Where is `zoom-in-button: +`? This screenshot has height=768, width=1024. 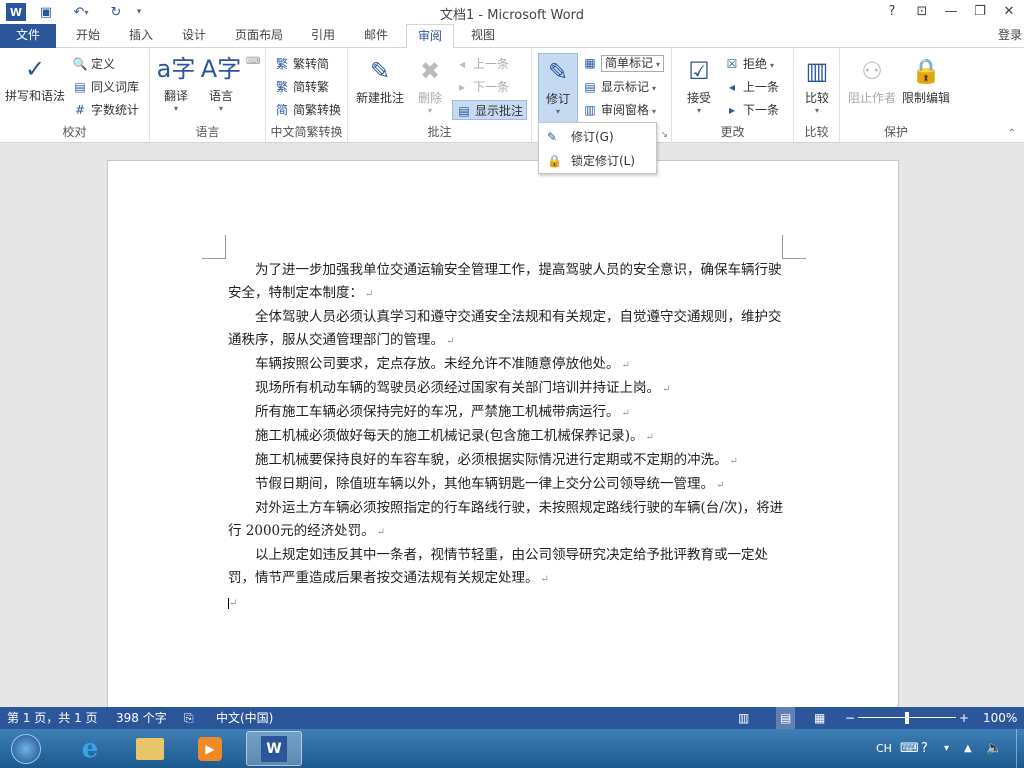
zoom-in-button: + is located at coordinates (964, 718).